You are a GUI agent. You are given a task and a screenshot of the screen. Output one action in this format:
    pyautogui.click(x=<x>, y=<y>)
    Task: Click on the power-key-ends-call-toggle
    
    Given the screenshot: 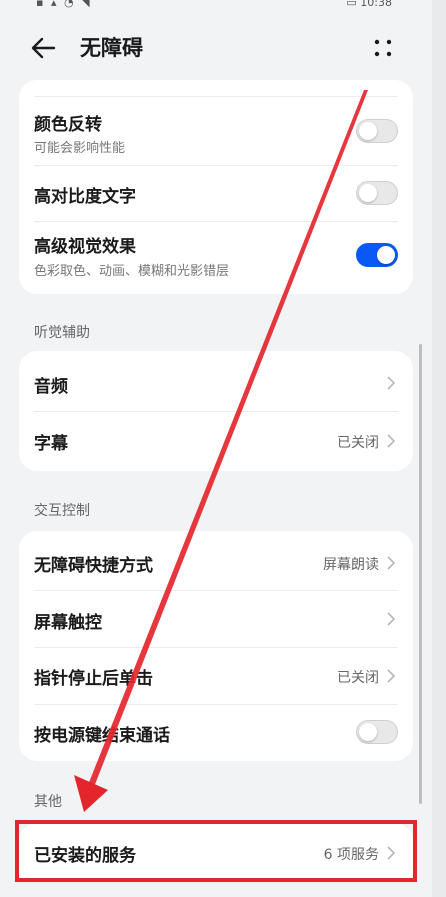 What is the action you would take?
    pyautogui.click(x=377, y=732)
    